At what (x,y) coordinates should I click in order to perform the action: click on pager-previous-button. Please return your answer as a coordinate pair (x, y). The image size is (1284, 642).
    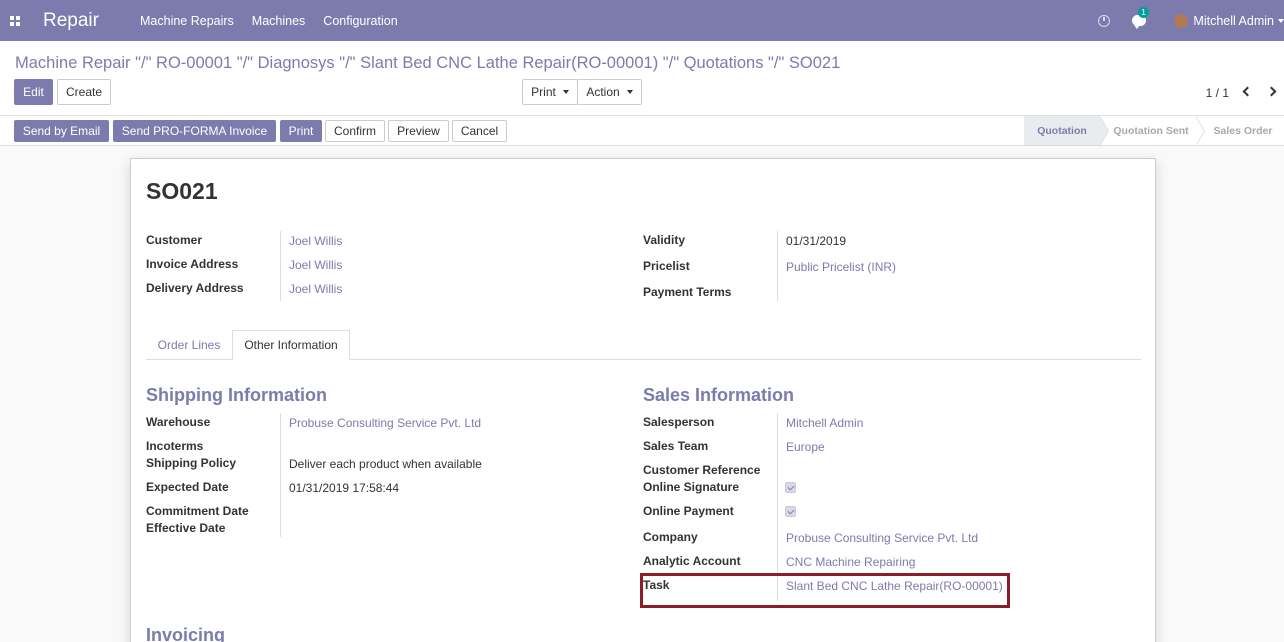
    Looking at the image, I should click on (1247, 91).